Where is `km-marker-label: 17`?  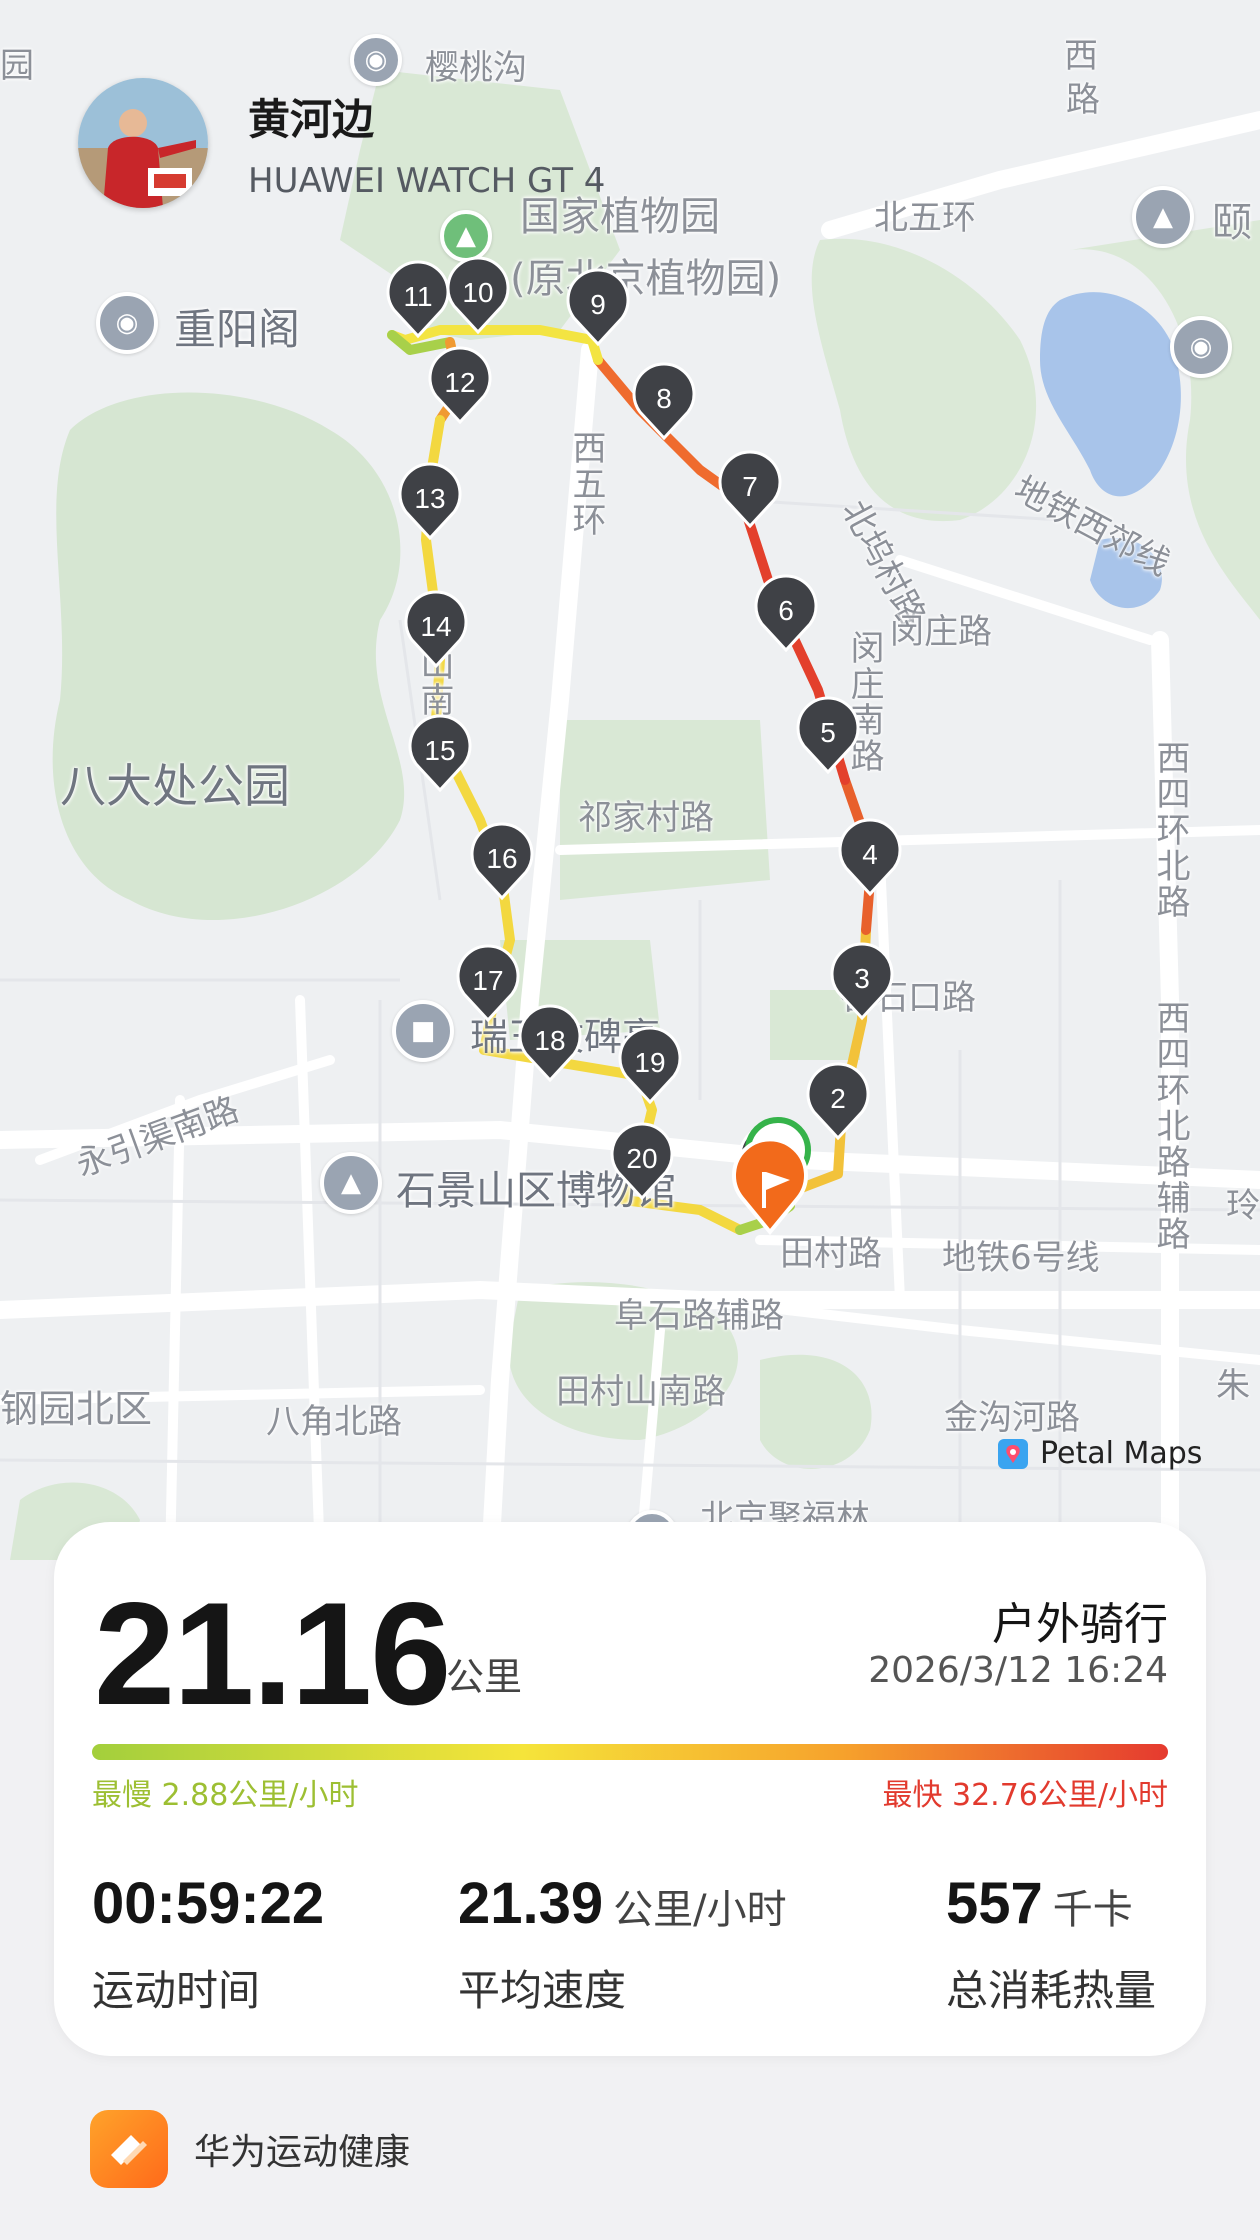
km-marker-label: 17 is located at coordinates (487, 980).